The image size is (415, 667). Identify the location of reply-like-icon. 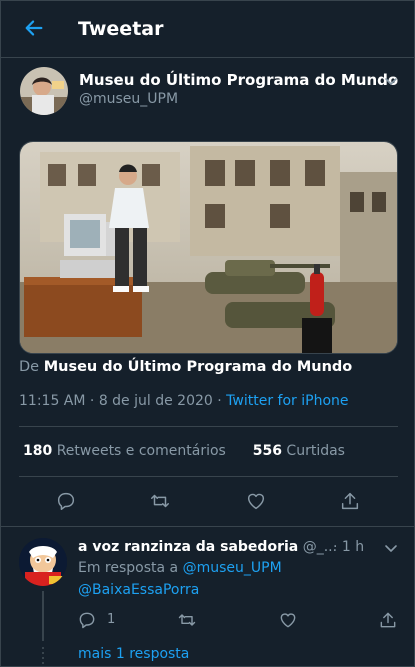
(288, 620).